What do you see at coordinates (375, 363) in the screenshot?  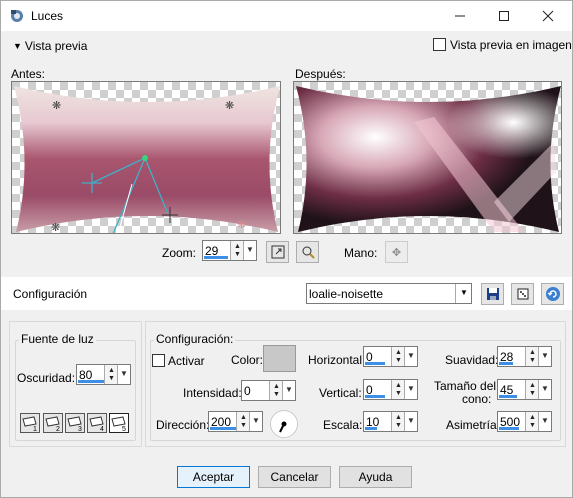 I see `horizontal-slider-bar` at bounding box center [375, 363].